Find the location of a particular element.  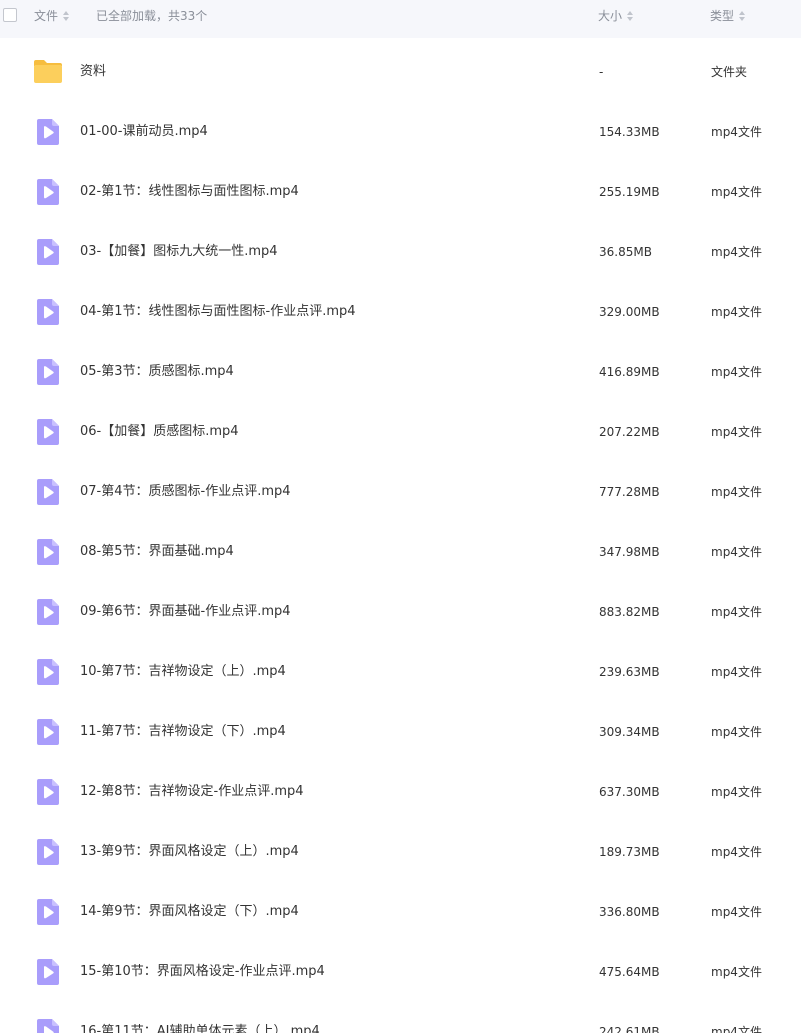

file-name: 11-第7节：吉祥物设定（下）.mp4 is located at coordinates (183, 728).